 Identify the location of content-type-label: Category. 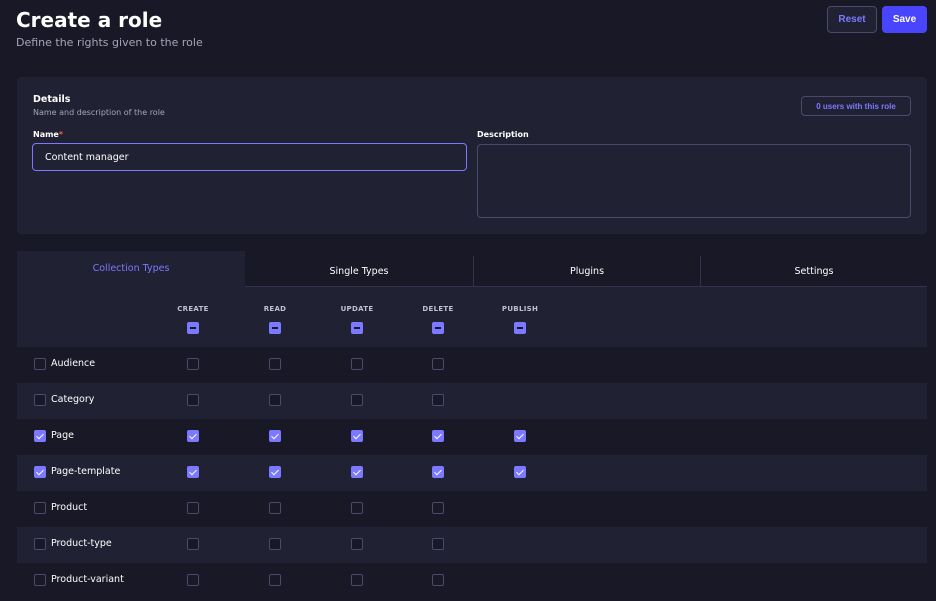
(73, 399).